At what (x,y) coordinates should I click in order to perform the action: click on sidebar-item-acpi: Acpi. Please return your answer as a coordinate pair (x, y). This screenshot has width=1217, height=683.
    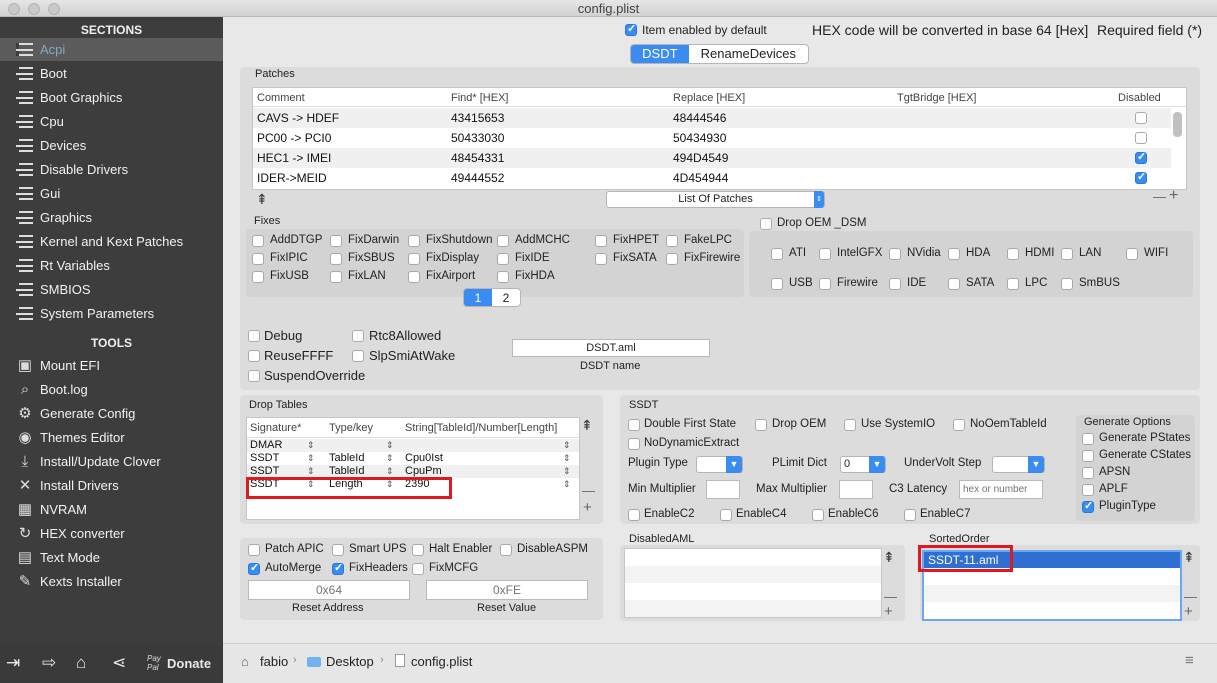
    Looking at the image, I should click on (111, 49).